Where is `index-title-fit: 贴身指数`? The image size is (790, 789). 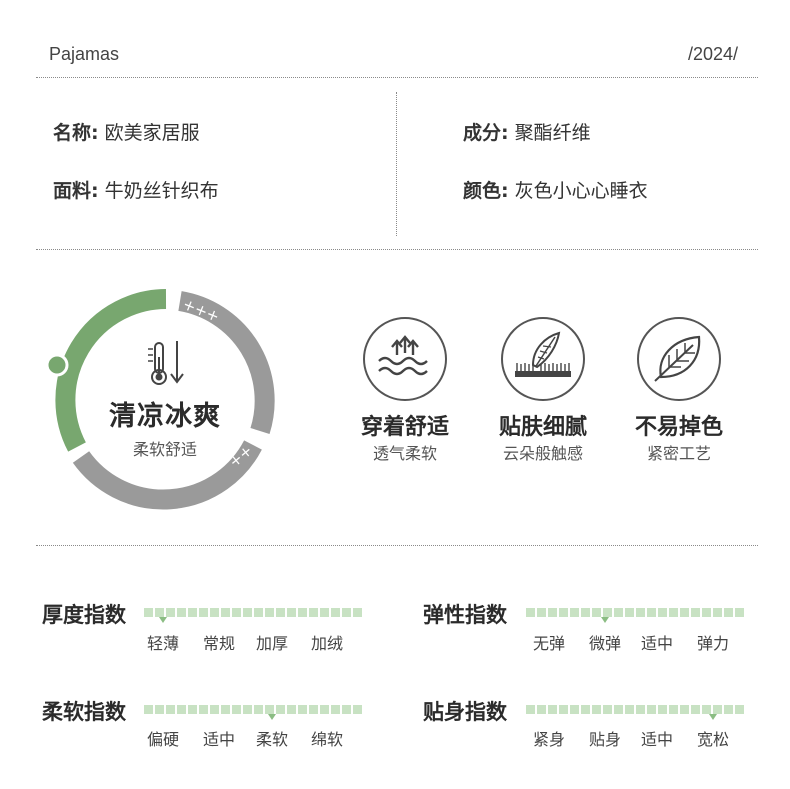
index-title-fit: 贴身指数 is located at coordinates (465, 712).